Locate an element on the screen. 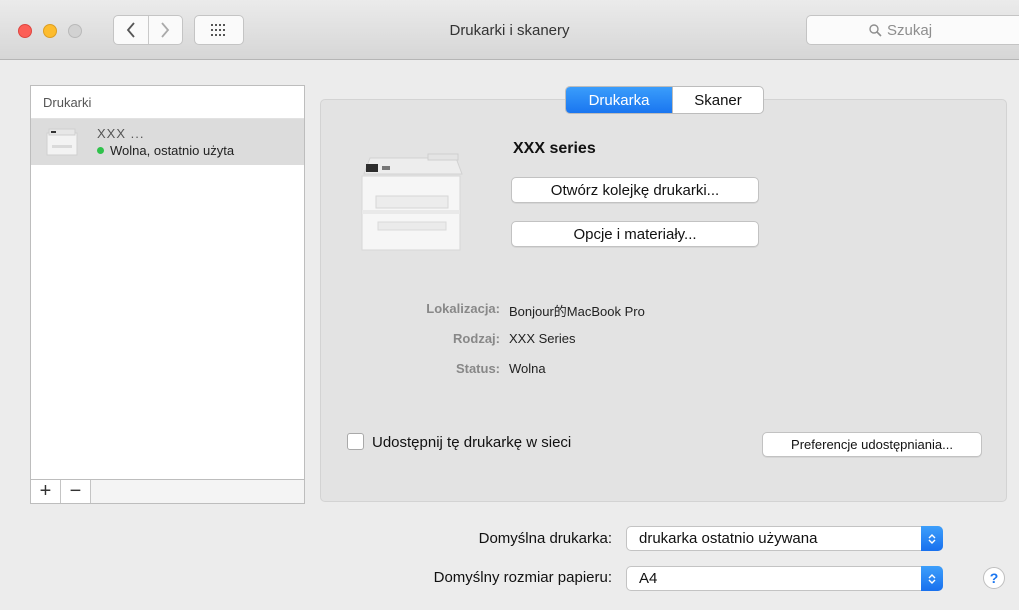 The image size is (1019, 610). printer-list-item: XXX ... Wolna, ostatnio użyta is located at coordinates (167, 142).